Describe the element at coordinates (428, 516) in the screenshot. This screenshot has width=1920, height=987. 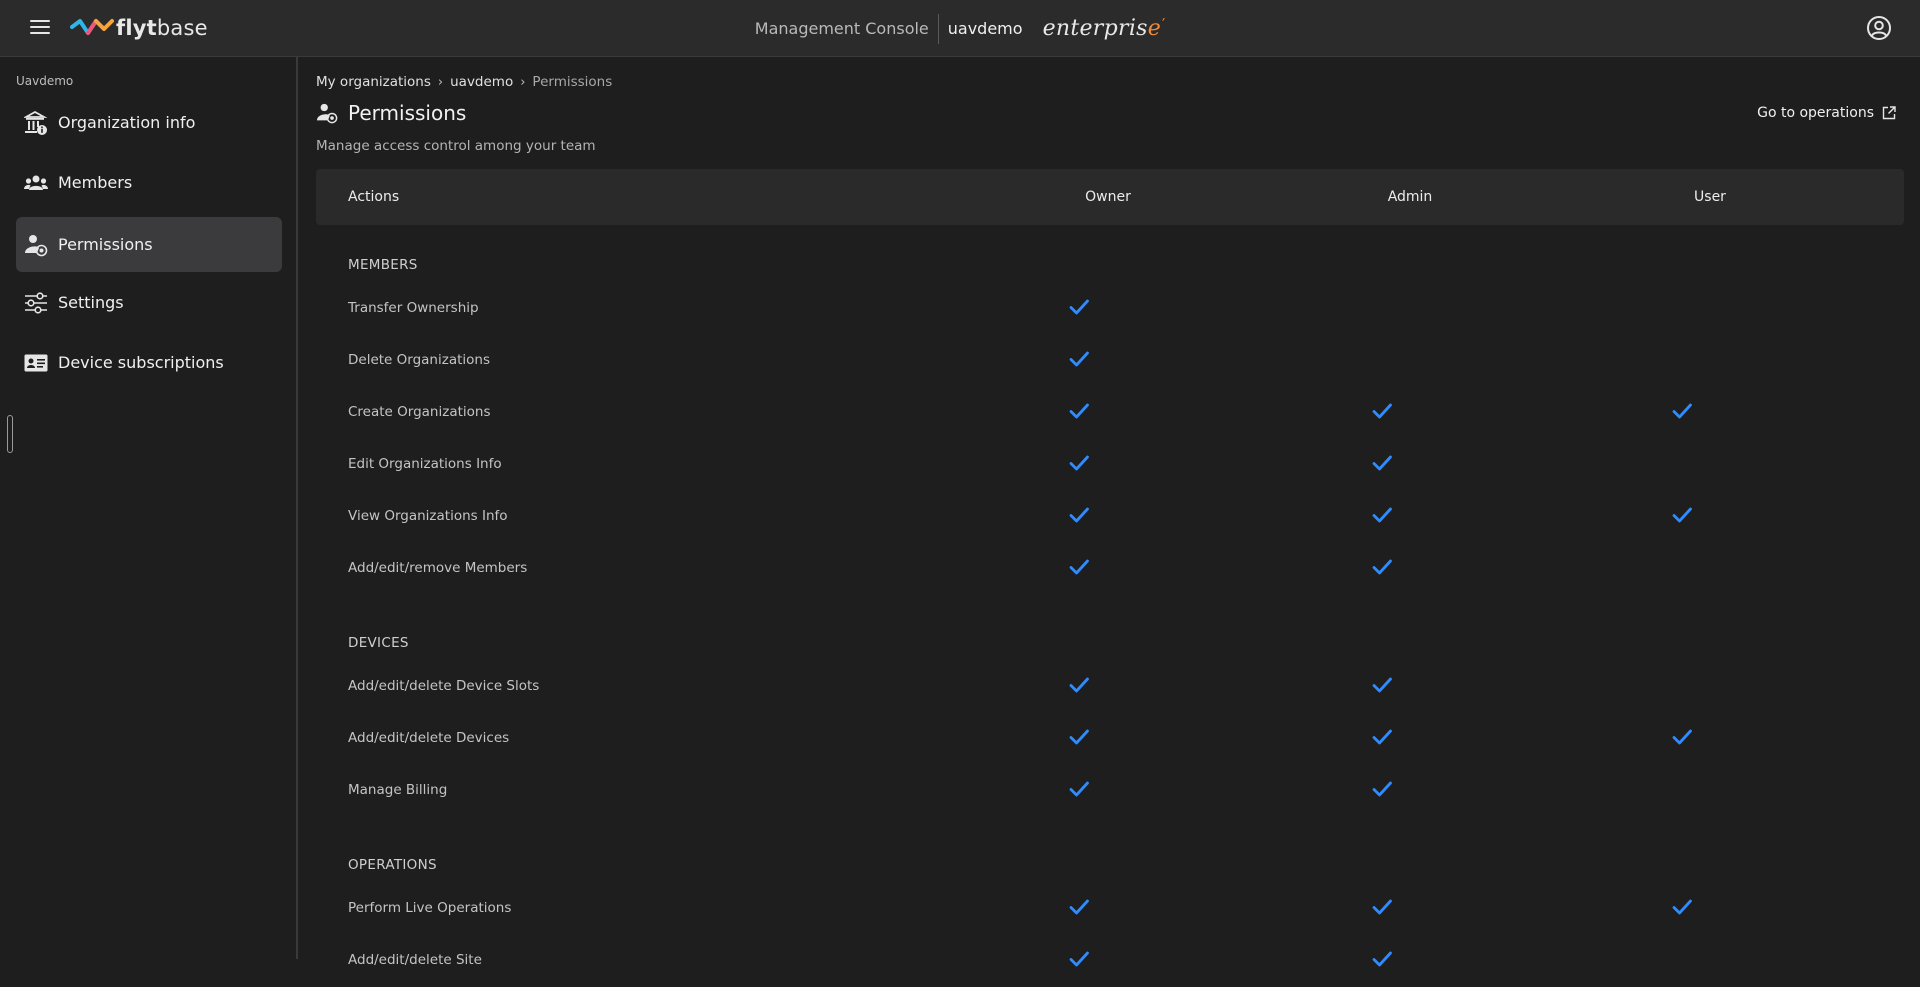
I see `permission-label: View Organizations Info` at that location.